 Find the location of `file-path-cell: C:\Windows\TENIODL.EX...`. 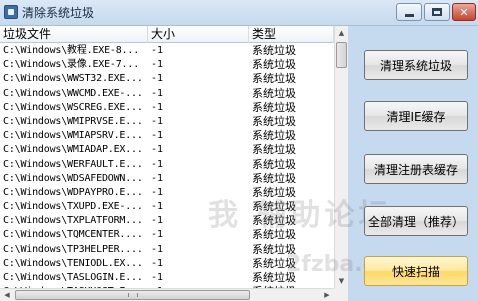

file-path-cell: C:\Windows\TENIODL.EX... is located at coordinates (73, 263).